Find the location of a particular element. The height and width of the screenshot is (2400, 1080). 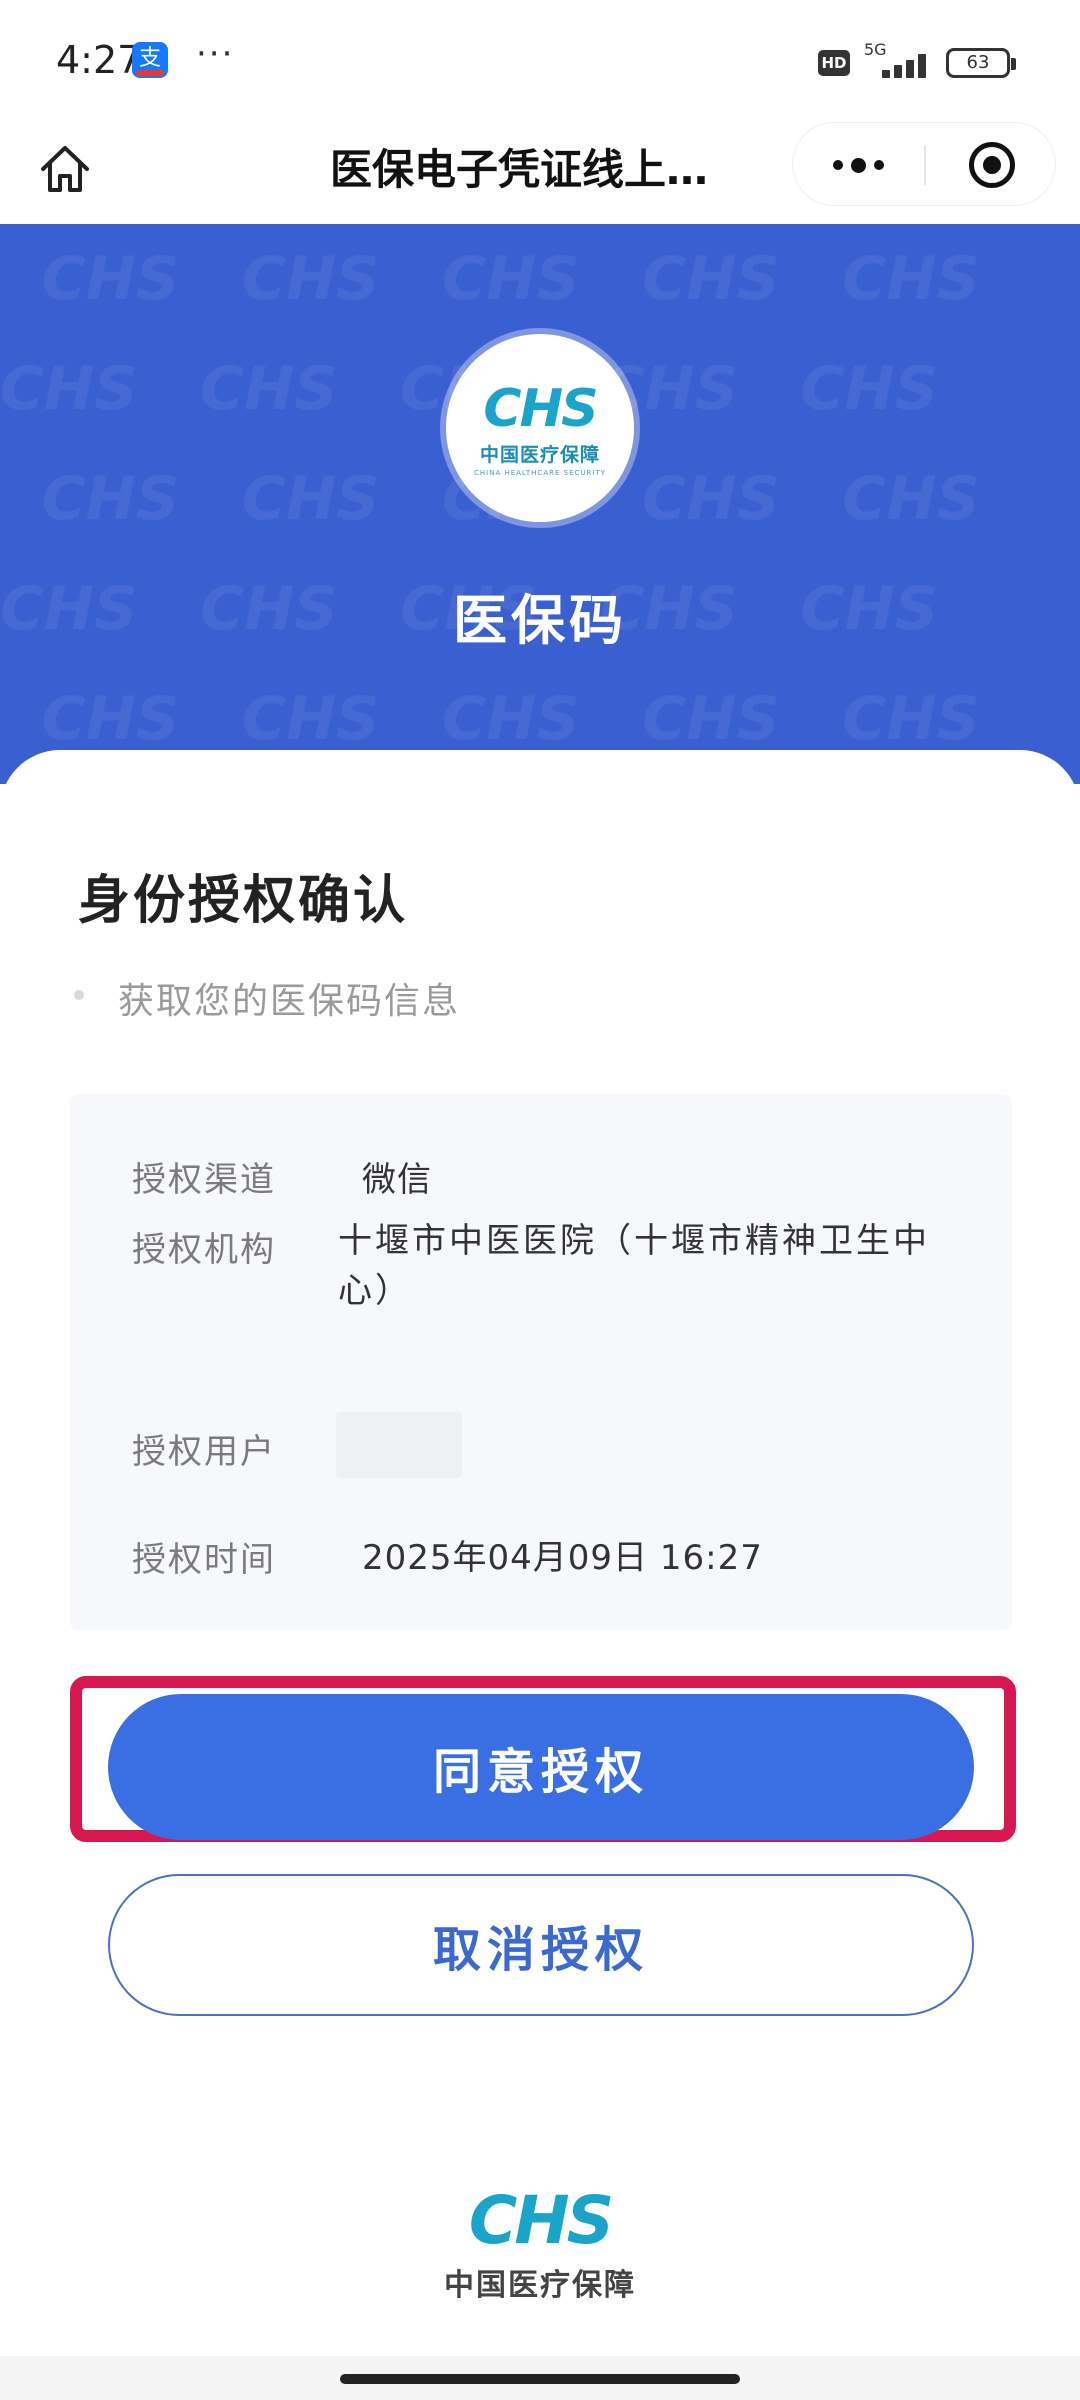

home-gesture-bar is located at coordinates (540, 2379).